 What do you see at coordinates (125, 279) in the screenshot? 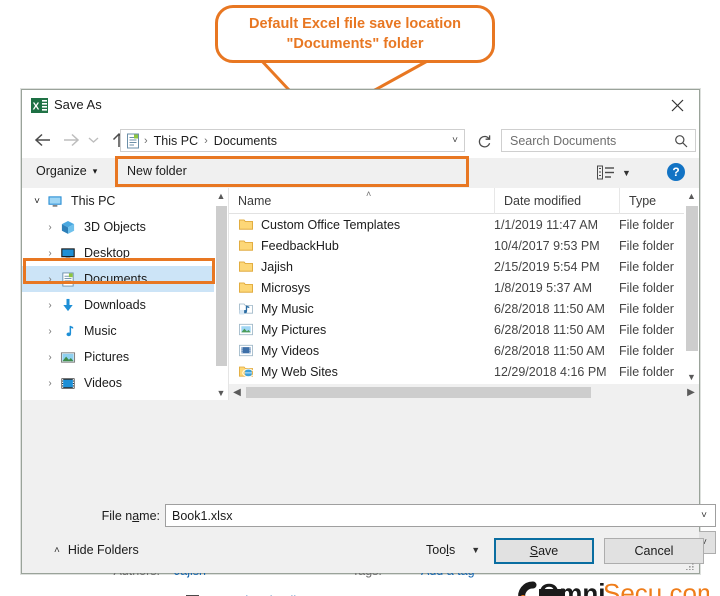
I see `sidebar-item-documents: › Documents` at bounding box center [125, 279].